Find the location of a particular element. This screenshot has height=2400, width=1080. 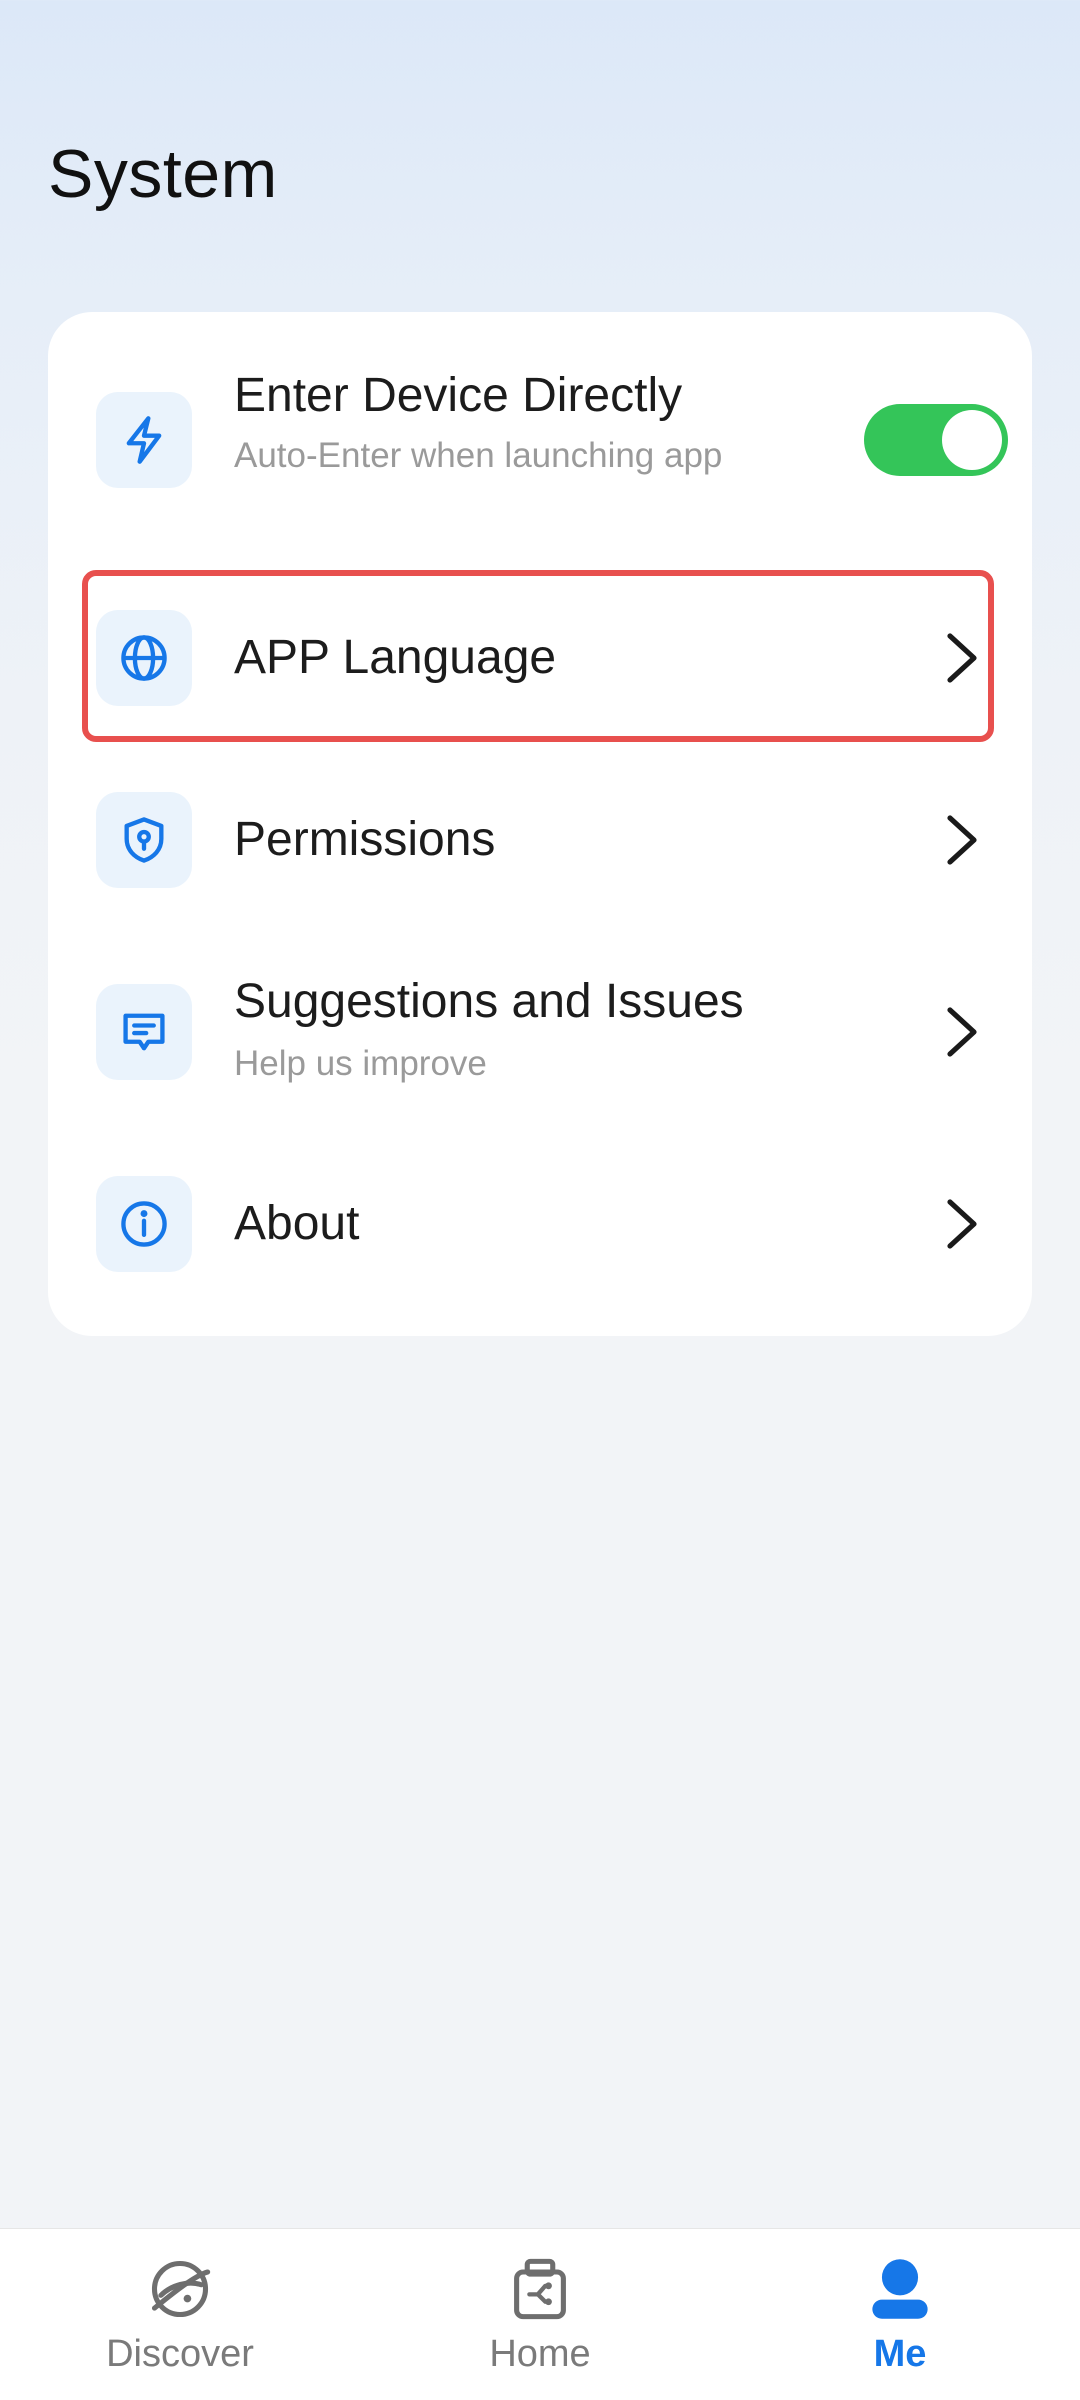

page-title: System is located at coordinates (163, 174).